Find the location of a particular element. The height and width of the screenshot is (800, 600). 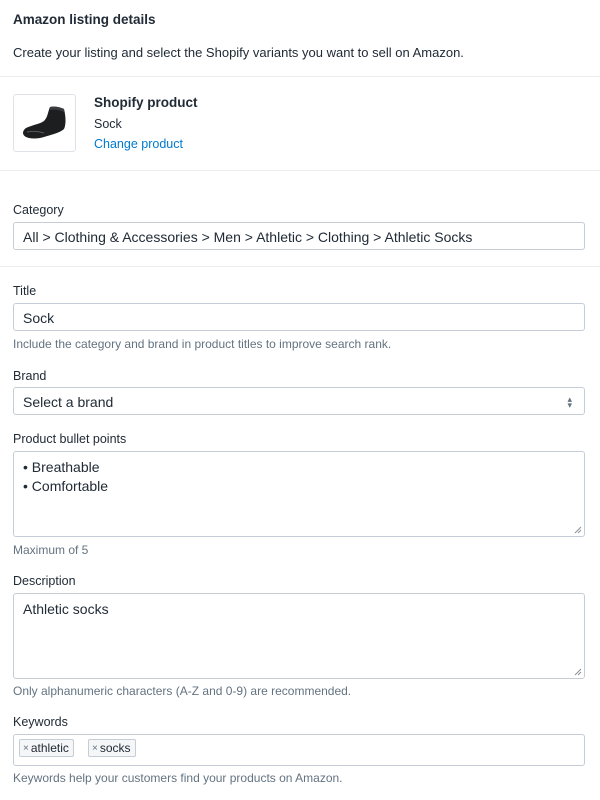

brand-label: Brand is located at coordinates (30, 376).